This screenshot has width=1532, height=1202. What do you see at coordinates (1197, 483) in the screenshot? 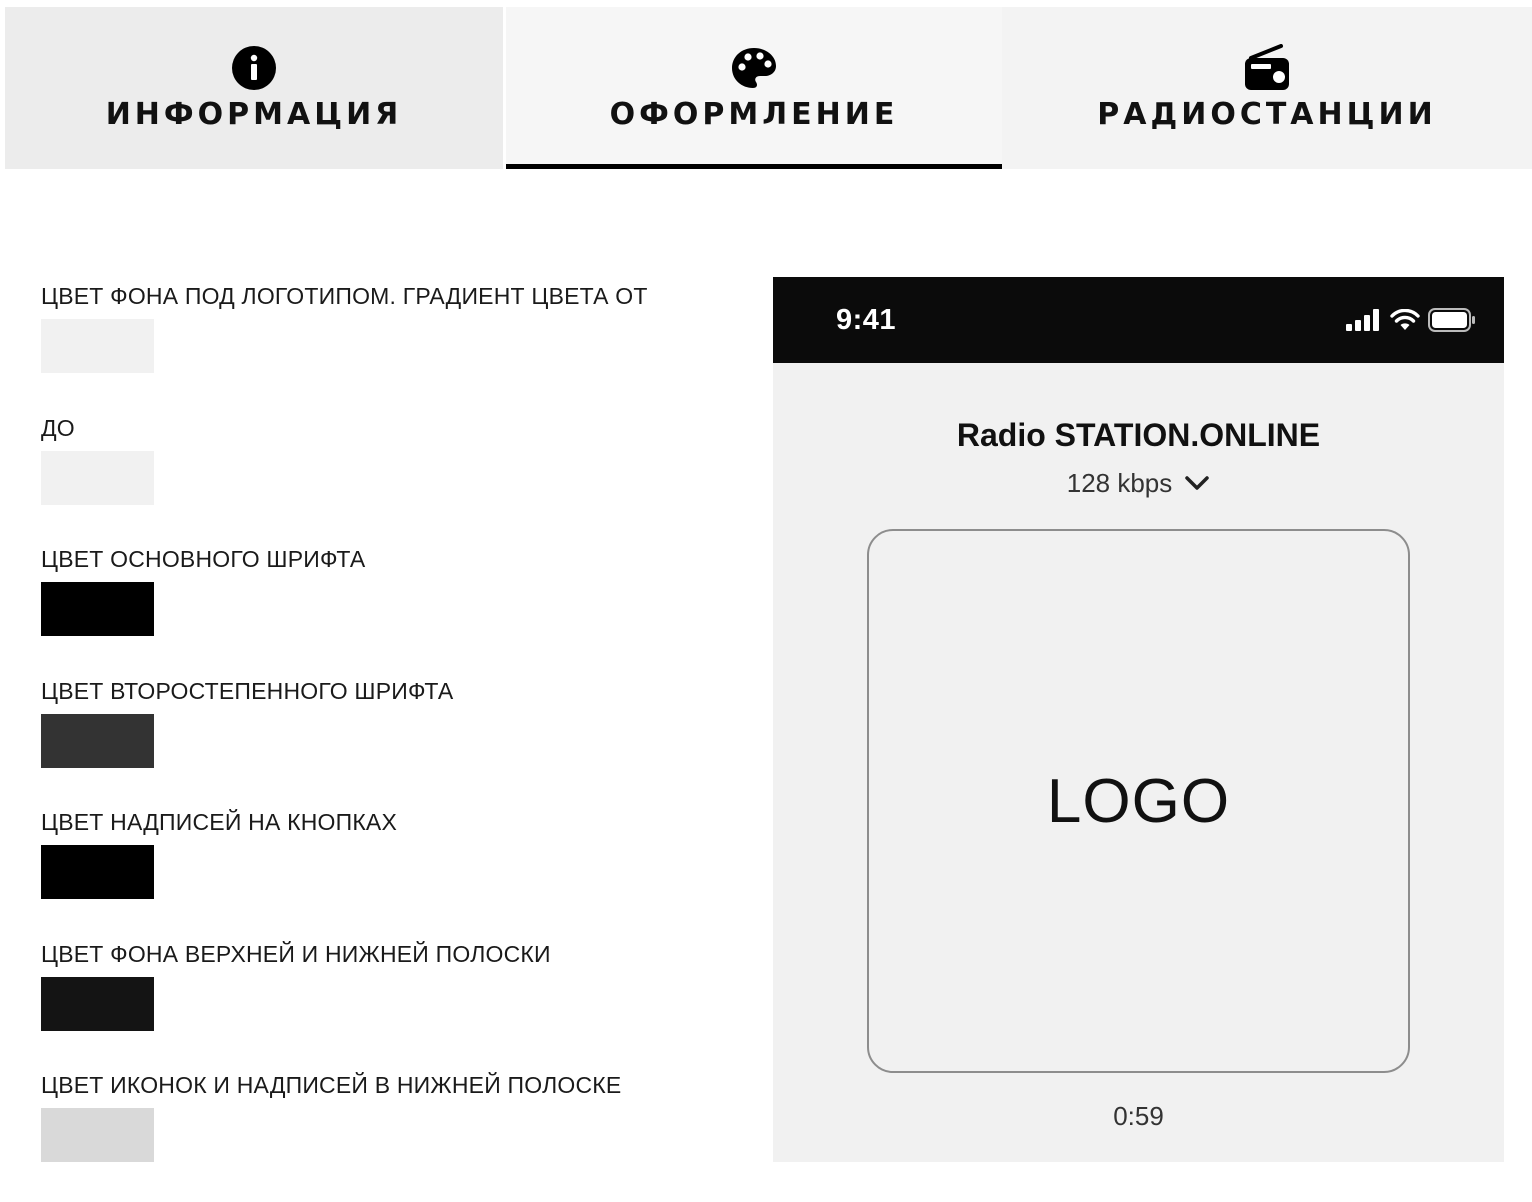
I see `chevron-down-icon` at bounding box center [1197, 483].